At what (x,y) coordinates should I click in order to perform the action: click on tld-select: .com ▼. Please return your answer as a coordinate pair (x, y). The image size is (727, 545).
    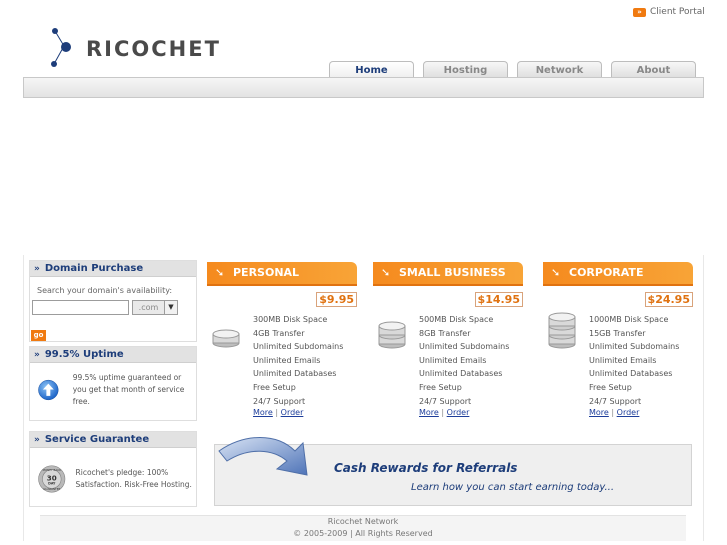
    Looking at the image, I should click on (155, 307).